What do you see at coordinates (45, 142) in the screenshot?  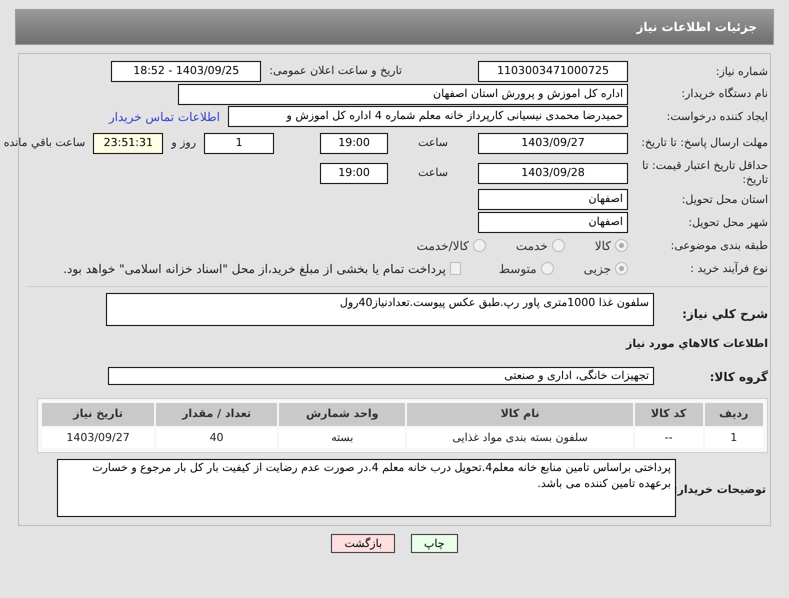 I see `field-label: ساعت باقي مانده` at bounding box center [45, 142].